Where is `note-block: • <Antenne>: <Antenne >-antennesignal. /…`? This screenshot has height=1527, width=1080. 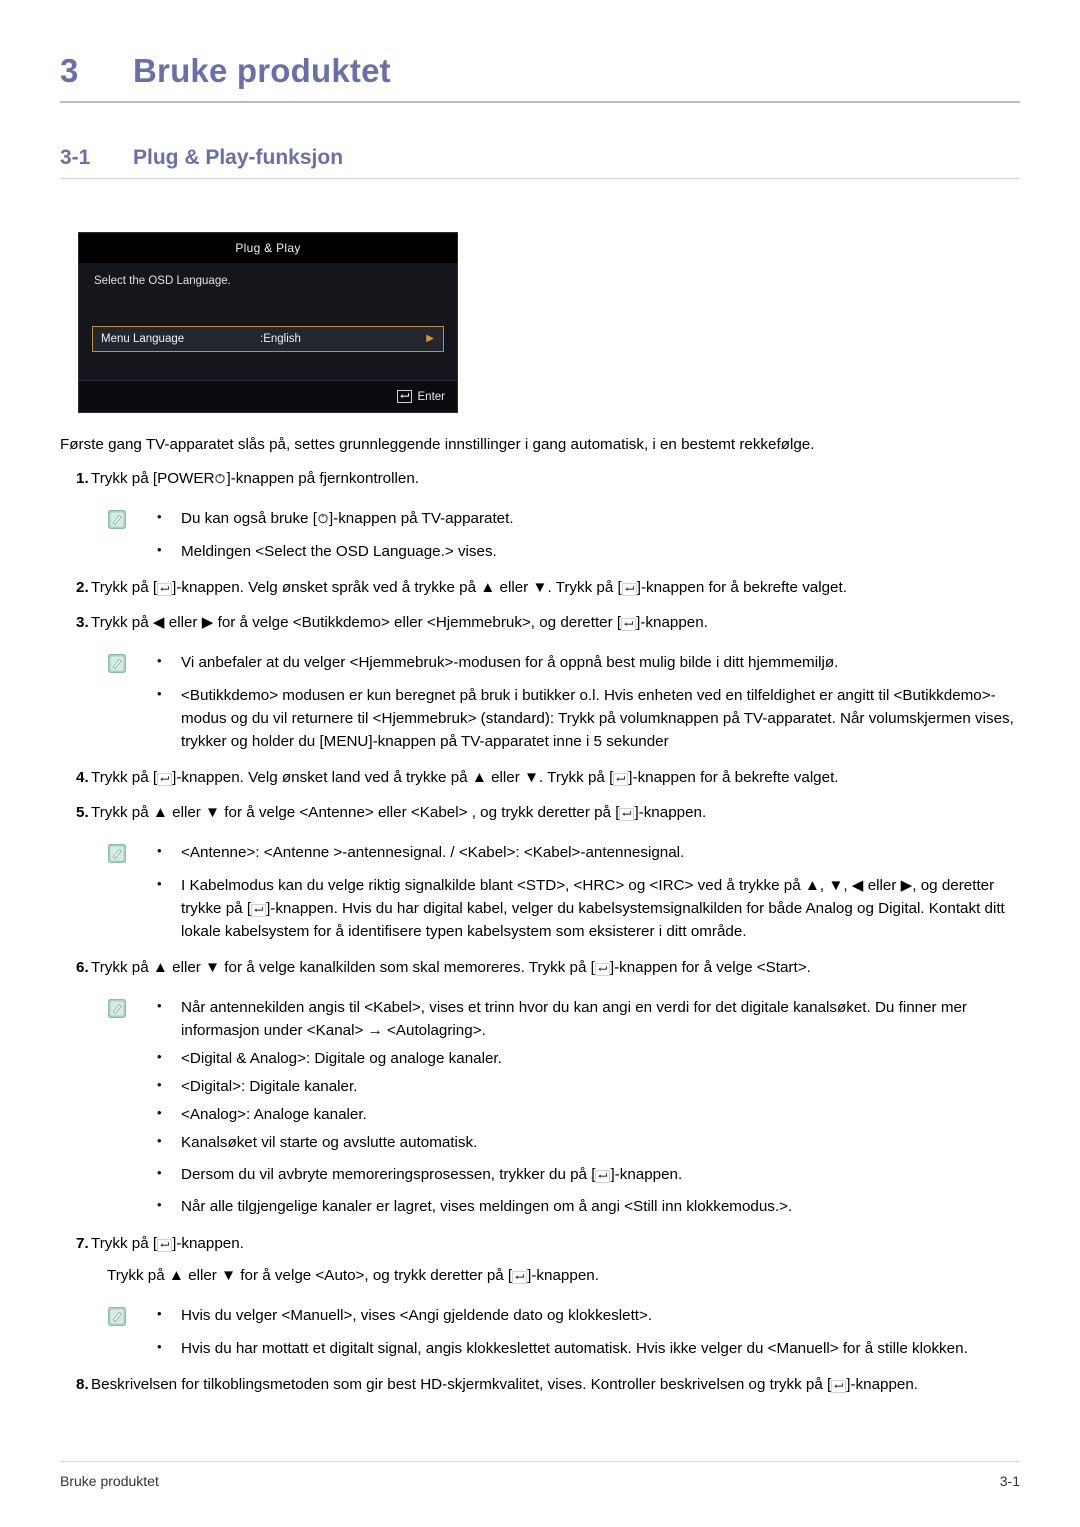
note-block: • <Antenne>: <Antenne >-antennesignal. /… is located at coordinates (540, 892).